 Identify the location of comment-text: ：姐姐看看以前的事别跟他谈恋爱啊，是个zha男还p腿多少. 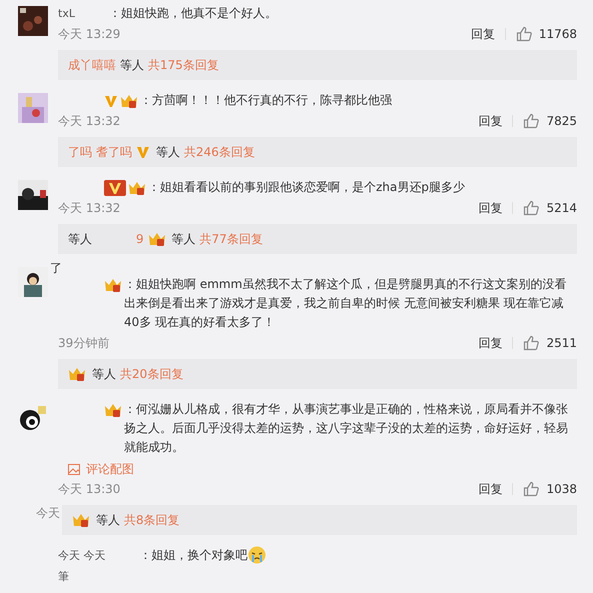
(306, 187).